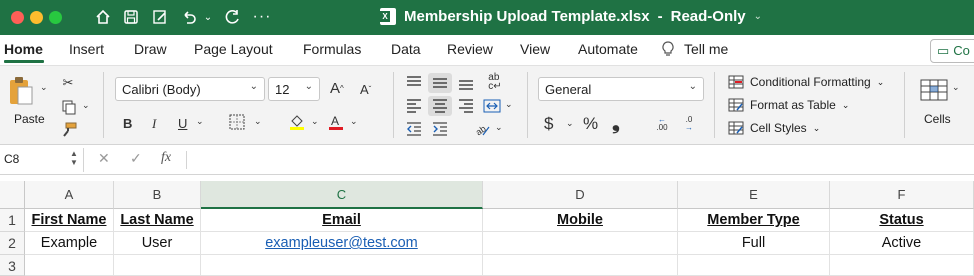  Describe the element at coordinates (23, 49) in the screenshot. I see `tab-home: Home` at that location.